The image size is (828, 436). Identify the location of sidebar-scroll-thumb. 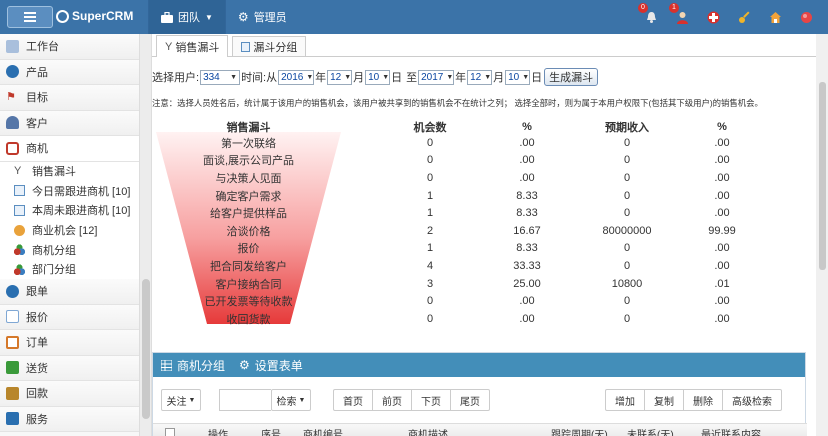
(146, 349).